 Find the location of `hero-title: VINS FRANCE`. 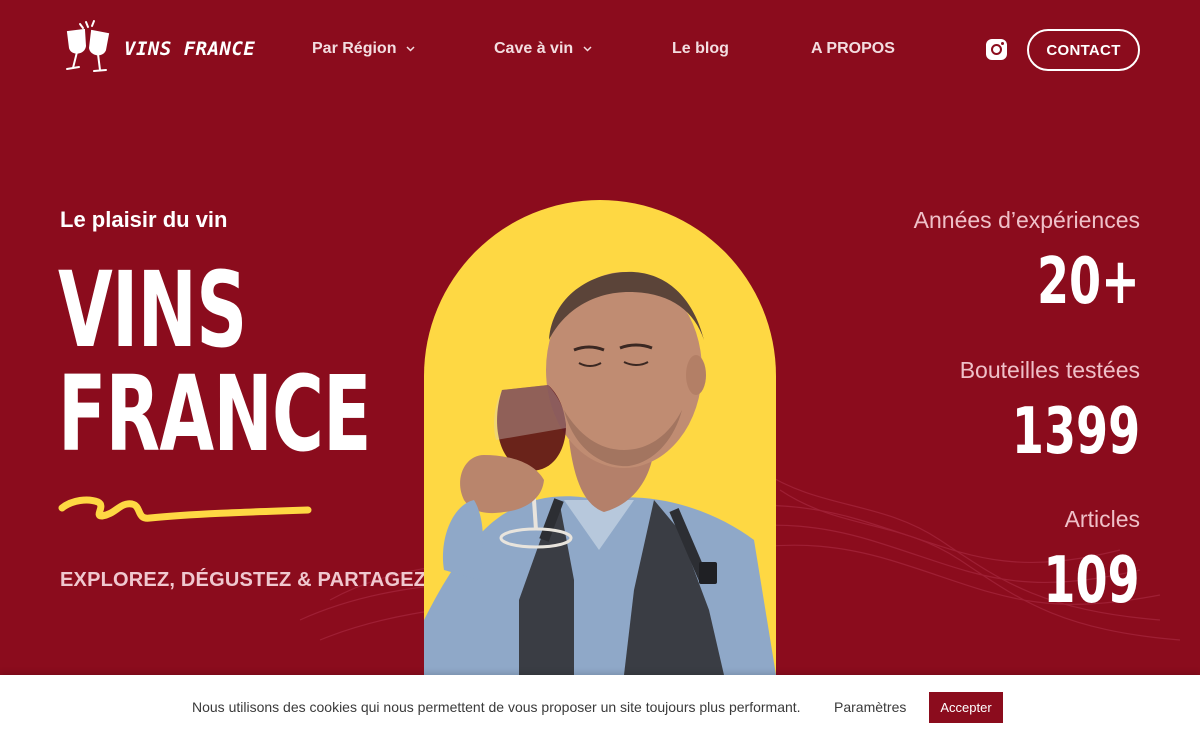

hero-title: VINS FRANCE is located at coordinates (215, 362).